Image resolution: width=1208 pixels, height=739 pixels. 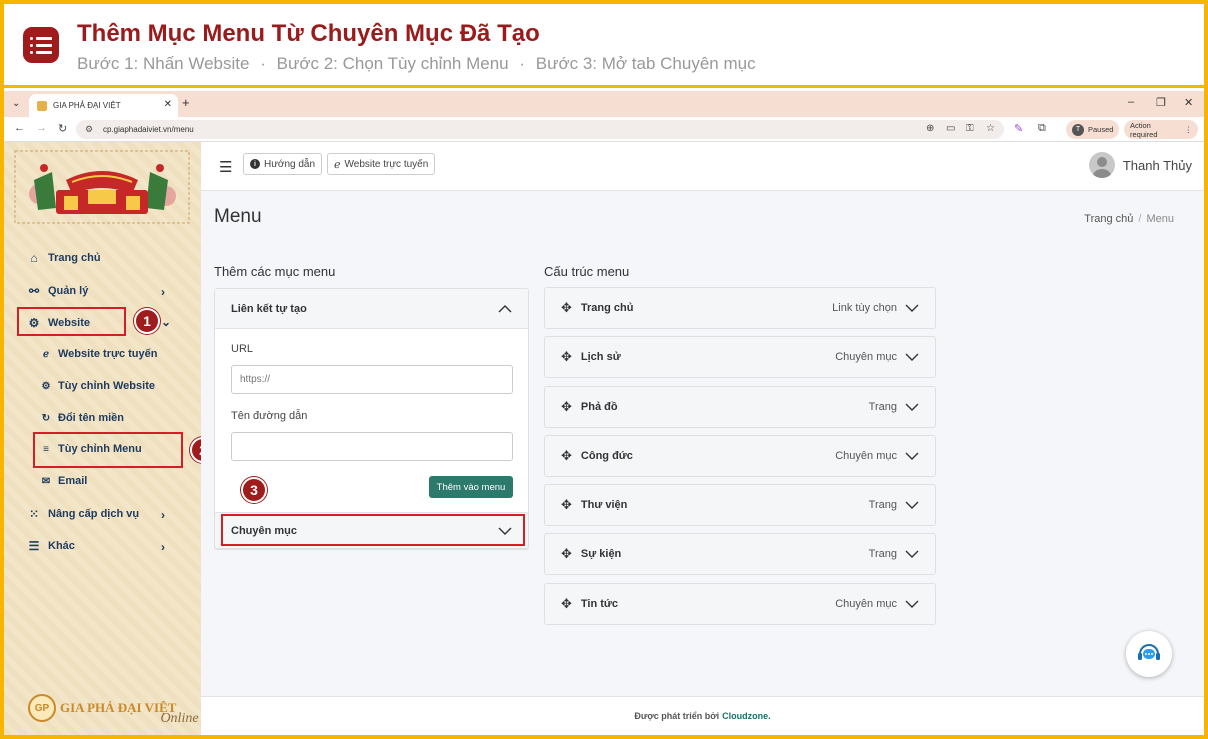 What do you see at coordinates (599, 407) in the screenshot?
I see `menu-item-label: Phả đồ` at bounding box center [599, 407].